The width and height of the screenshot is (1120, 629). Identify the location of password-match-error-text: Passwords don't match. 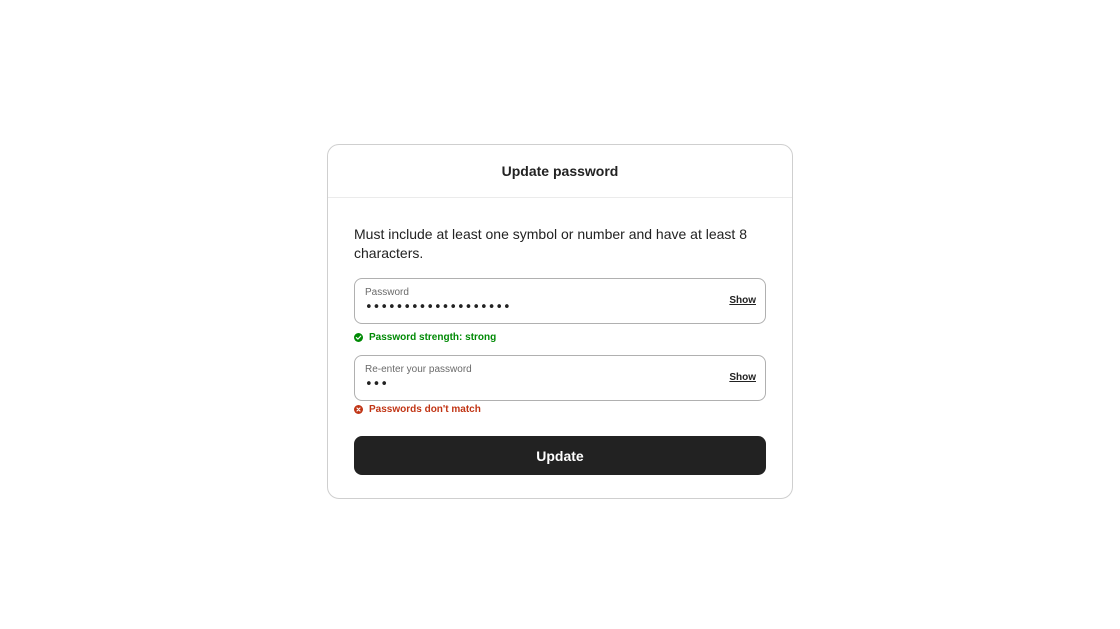
(425, 409).